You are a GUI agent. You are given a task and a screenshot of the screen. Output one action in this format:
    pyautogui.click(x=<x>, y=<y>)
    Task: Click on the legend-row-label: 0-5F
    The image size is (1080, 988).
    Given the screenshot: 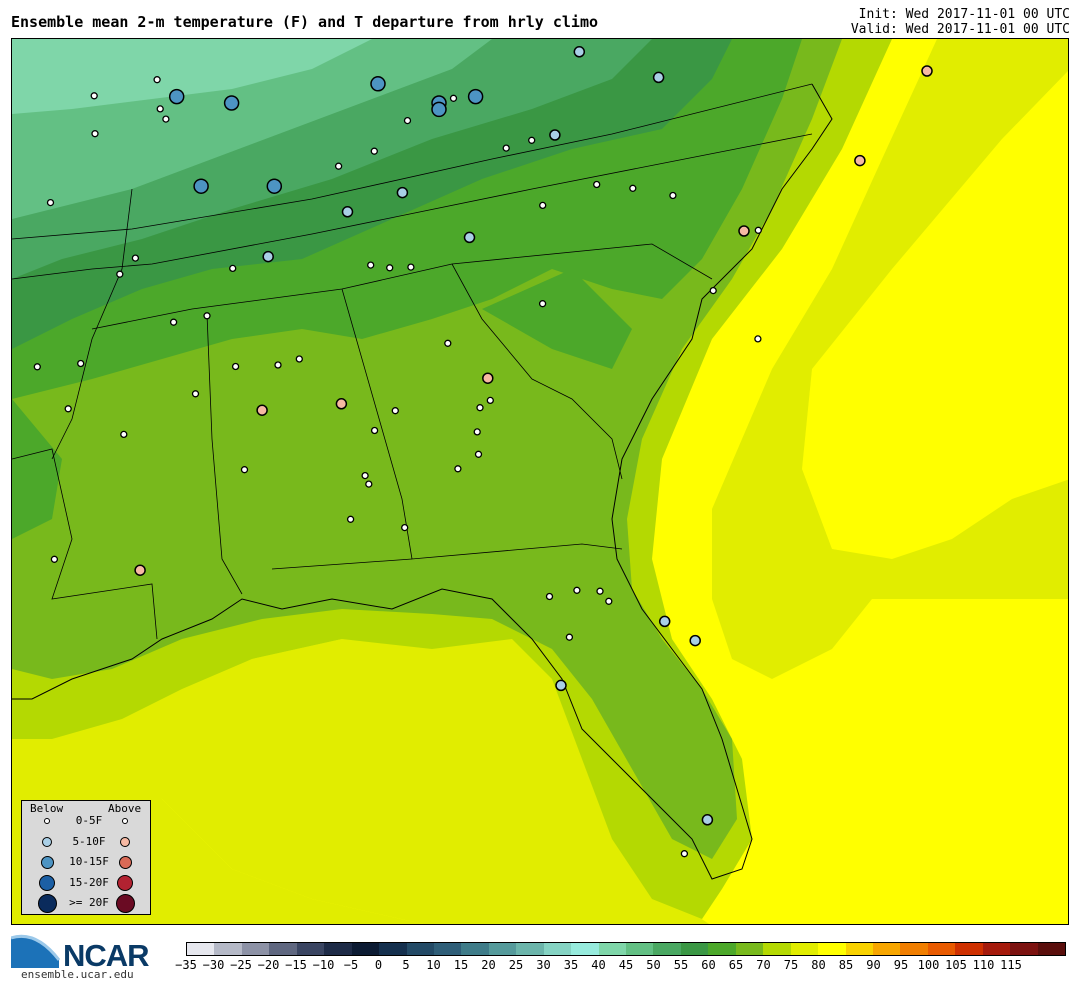 What is the action you would take?
    pyautogui.click(x=89, y=820)
    